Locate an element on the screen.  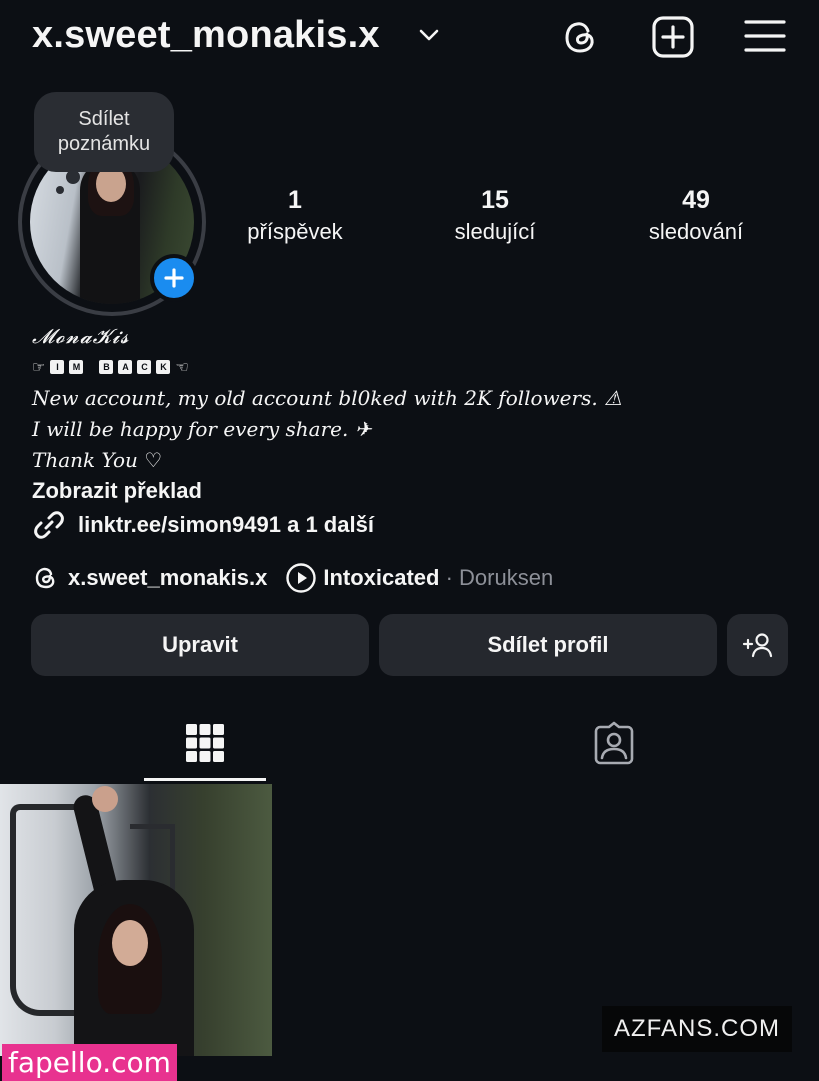
letter-box: A is located at coordinates (125, 367).